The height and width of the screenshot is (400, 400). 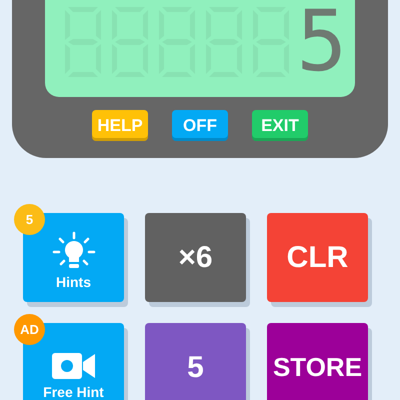 I want to click on video-camera-icon, so click(x=74, y=366).